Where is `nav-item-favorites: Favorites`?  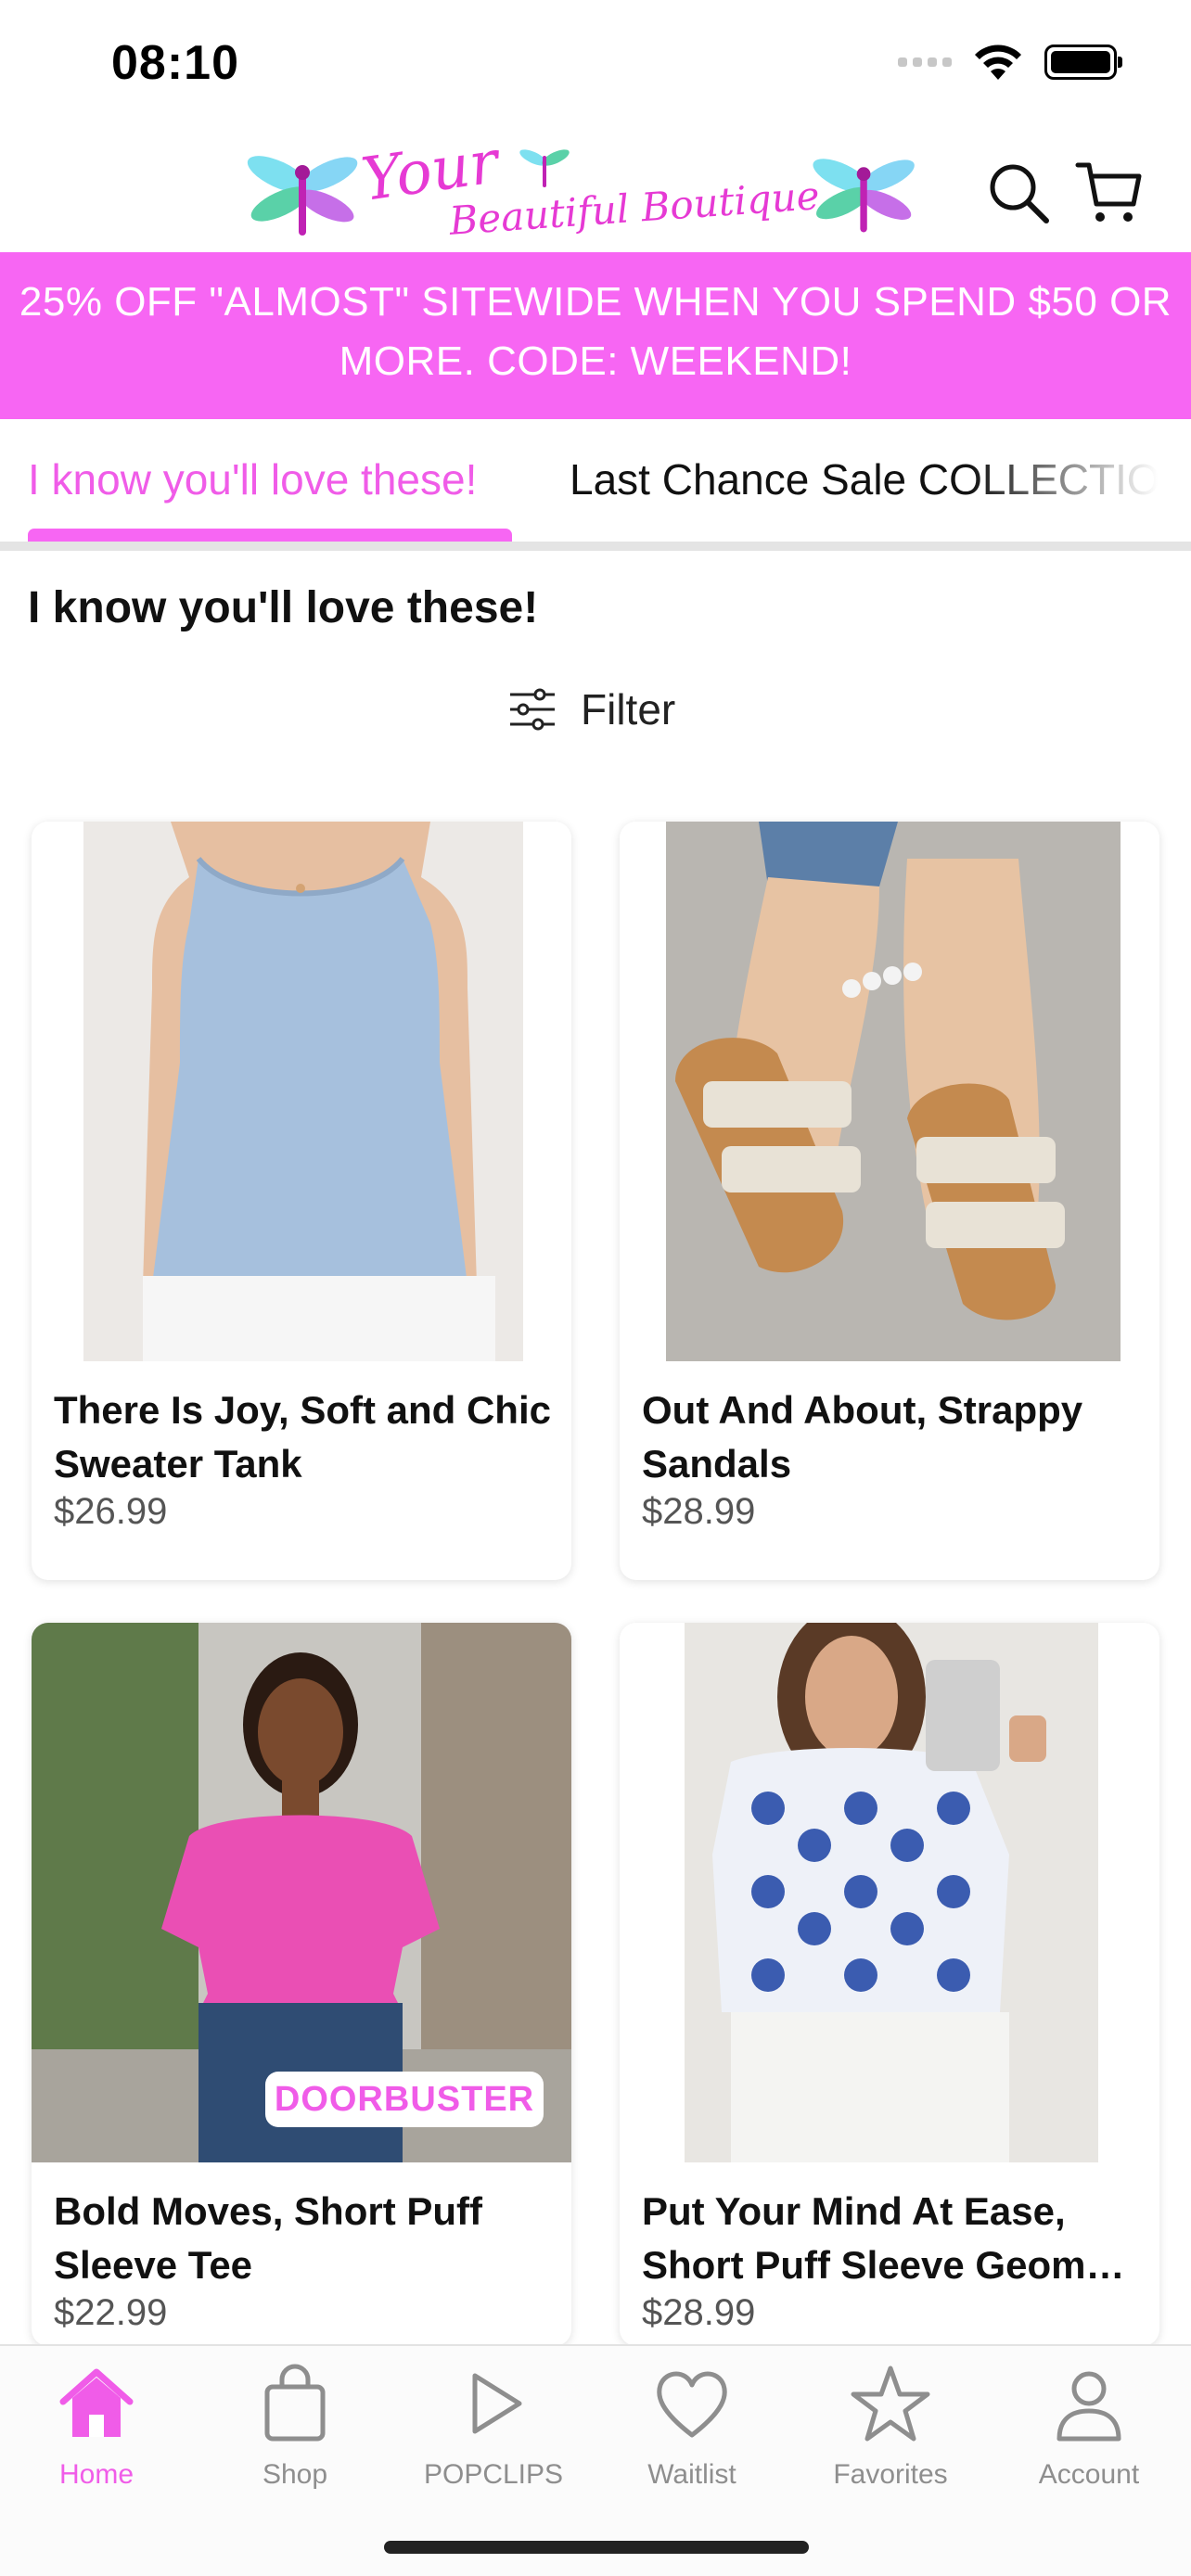
nav-item-favorites: Favorites is located at coordinates (890, 2427).